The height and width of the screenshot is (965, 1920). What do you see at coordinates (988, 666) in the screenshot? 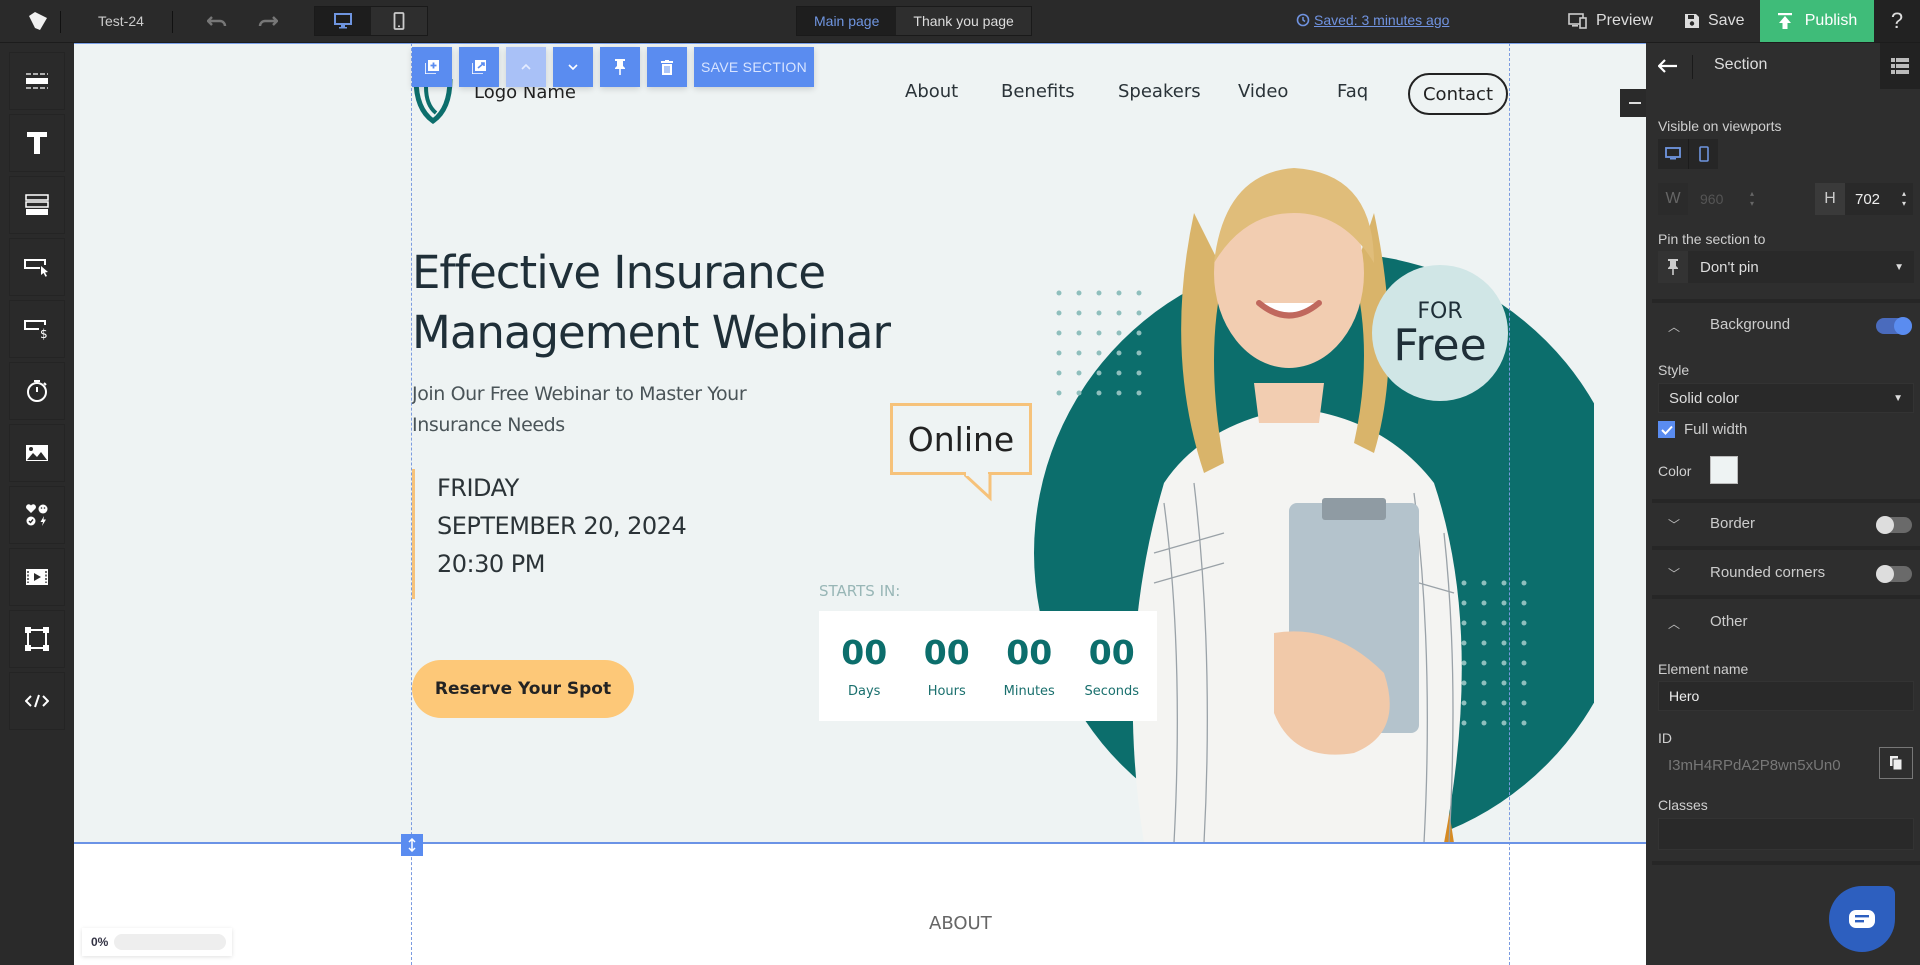
I see `countdown-timer: 00 Days 00 Hours 00 Minutes 00 Seconds` at bounding box center [988, 666].